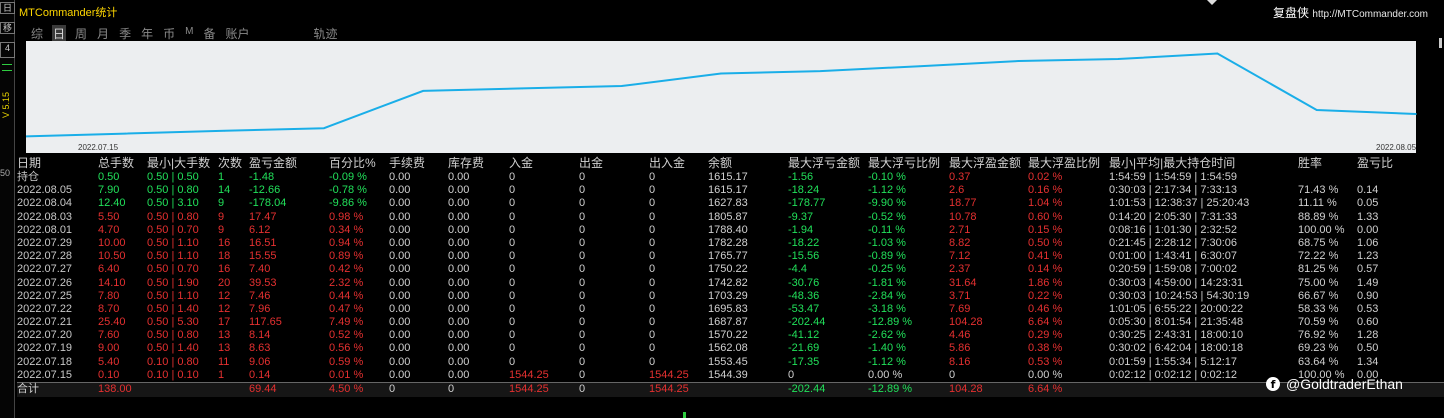 The width and height of the screenshot is (1444, 418). I want to click on cell-col-18: 1.06, so click(1368, 242).